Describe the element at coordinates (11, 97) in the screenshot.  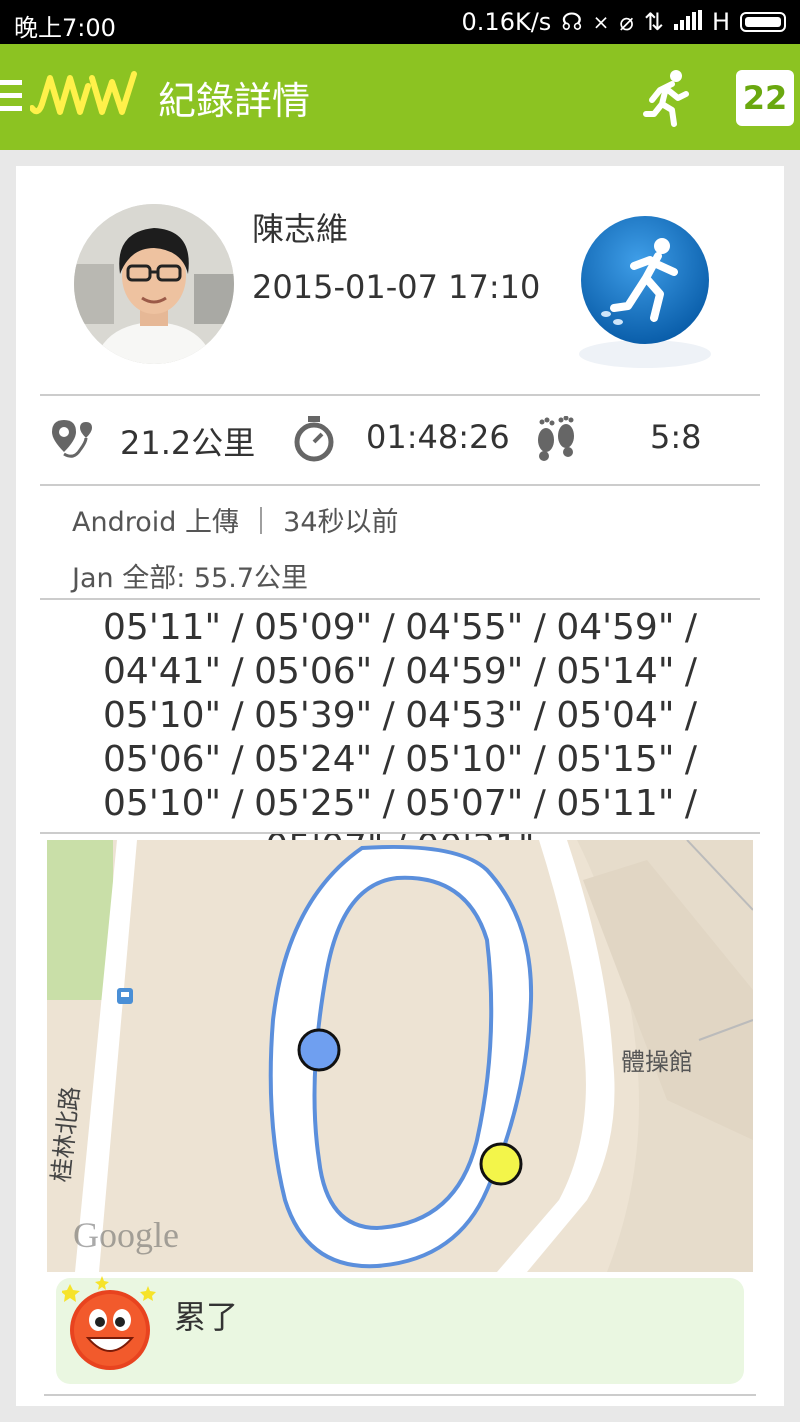
I see `menu-icon` at that location.